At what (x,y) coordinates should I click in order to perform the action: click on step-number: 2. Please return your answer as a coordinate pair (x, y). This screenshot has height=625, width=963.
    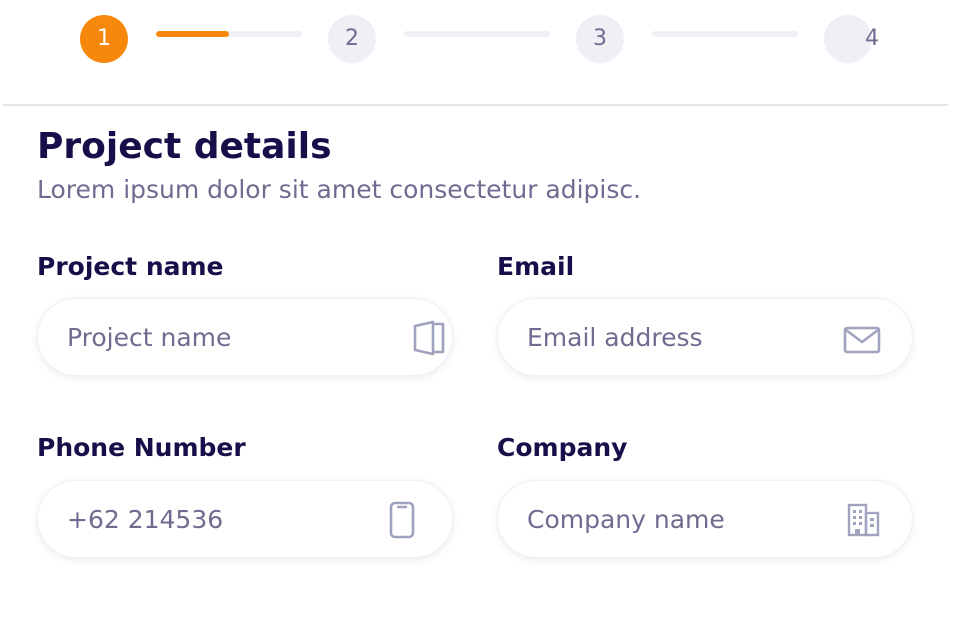
    Looking at the image, I should click on (352, 38).